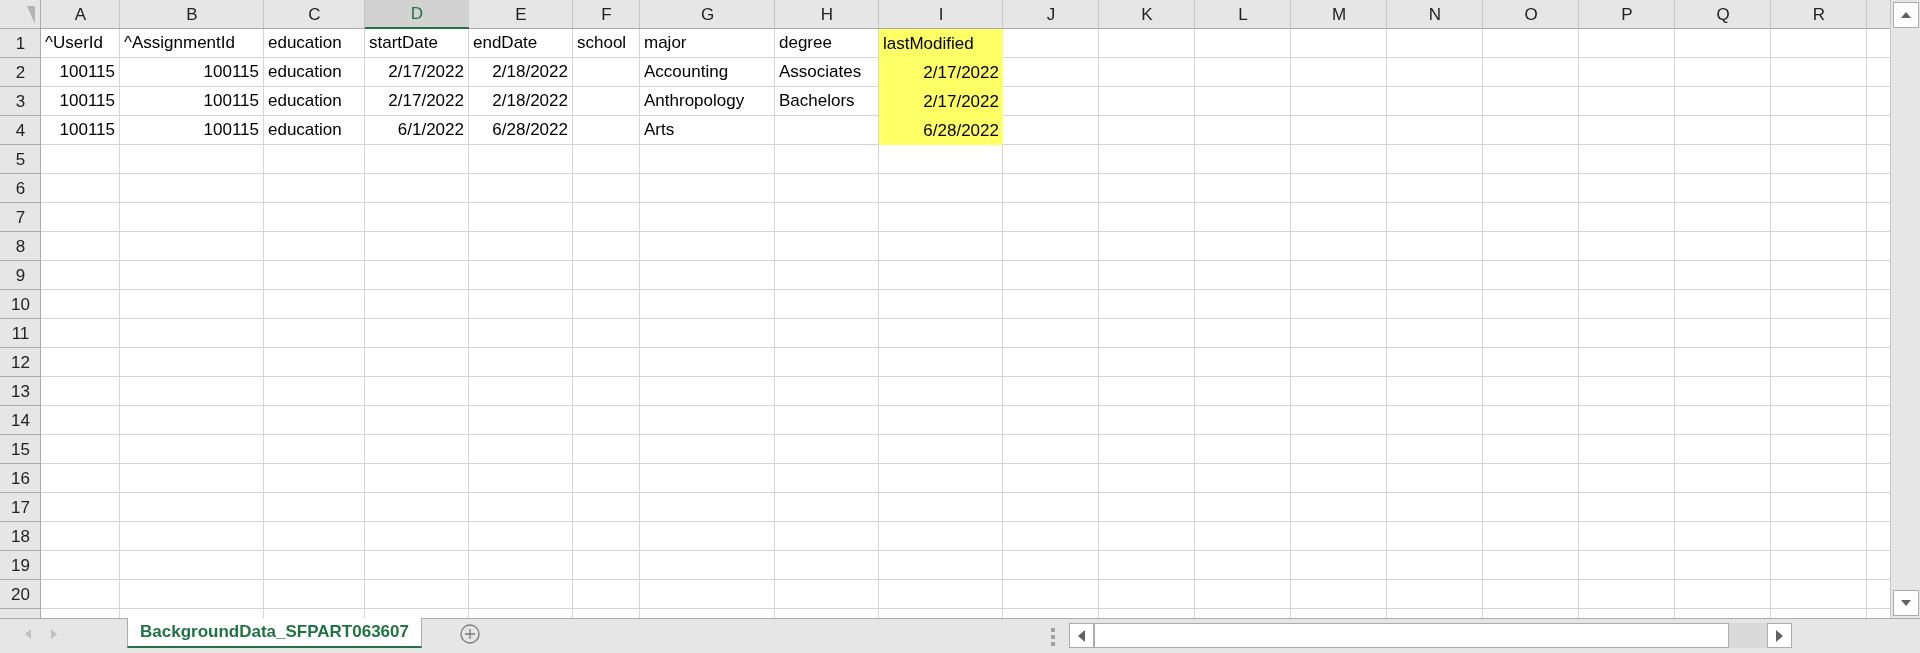  Describe the element at coordinates (707, 14) in the screenshot. I see `column-header: G` at that location.